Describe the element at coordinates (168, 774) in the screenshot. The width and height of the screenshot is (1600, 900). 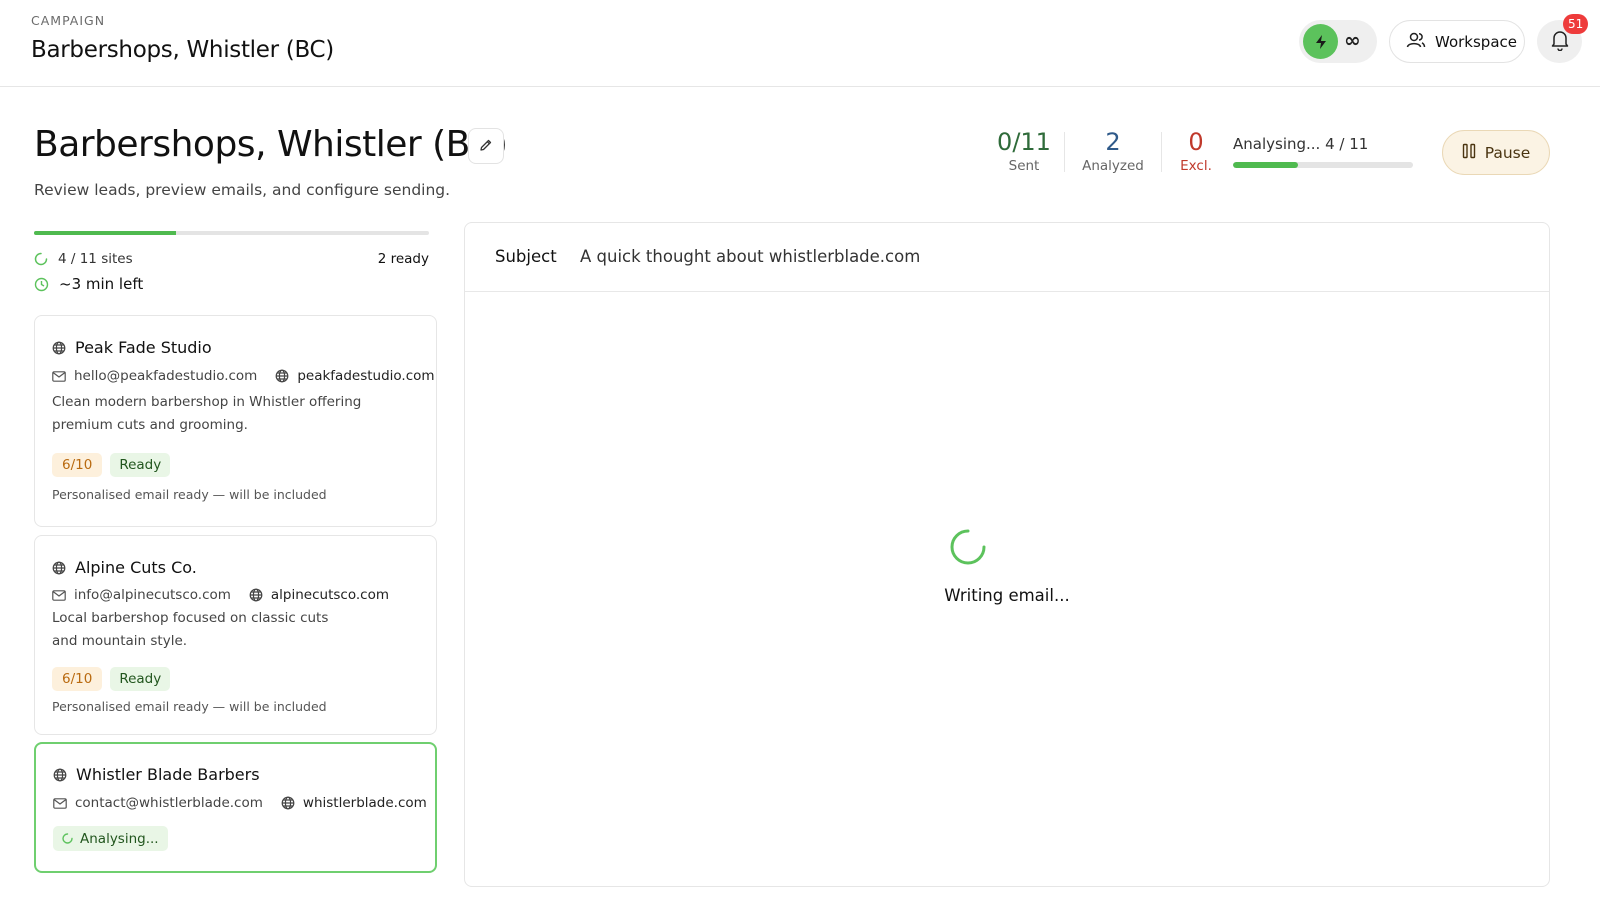
I see `lead-name: Whistler Blade Barbers` at that location.